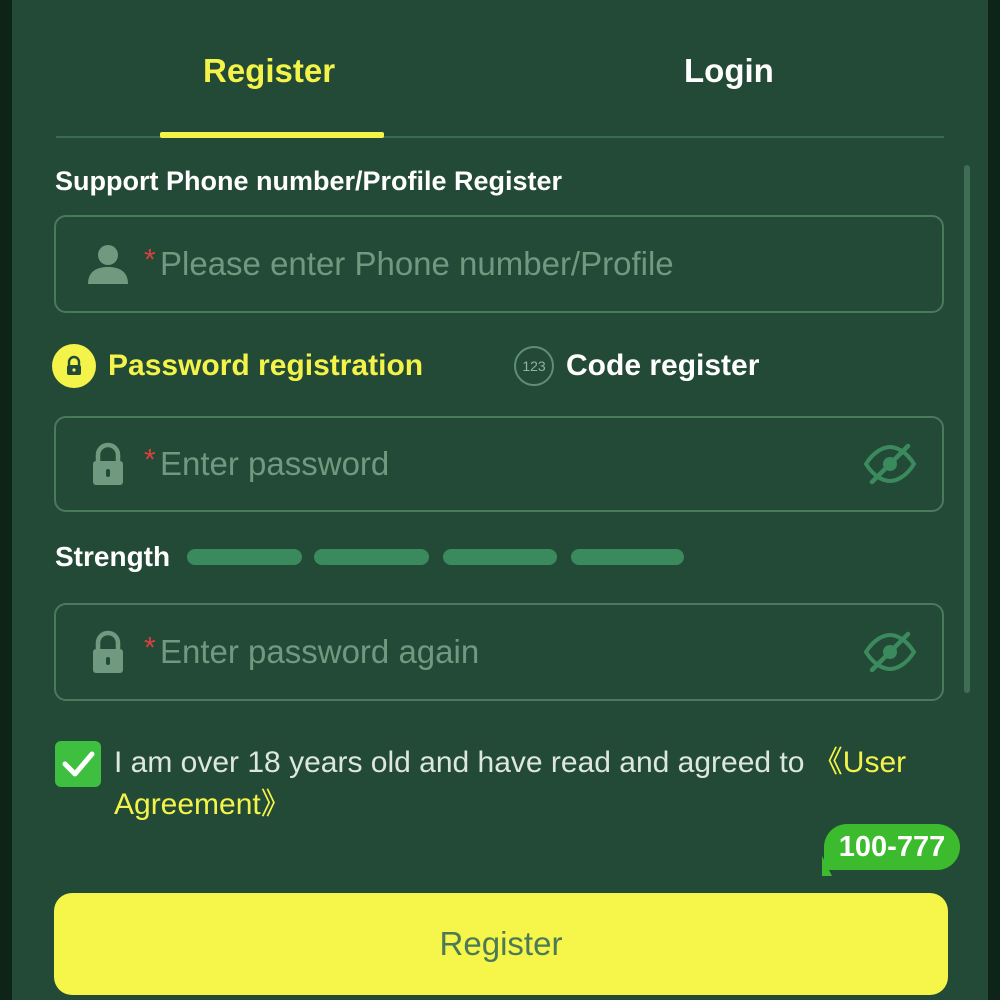  What do you see at coordinates (309, 181) in the screenshot?
I see `section-label: Support Phone number/Profile Register` at bounding box center [309, 181].